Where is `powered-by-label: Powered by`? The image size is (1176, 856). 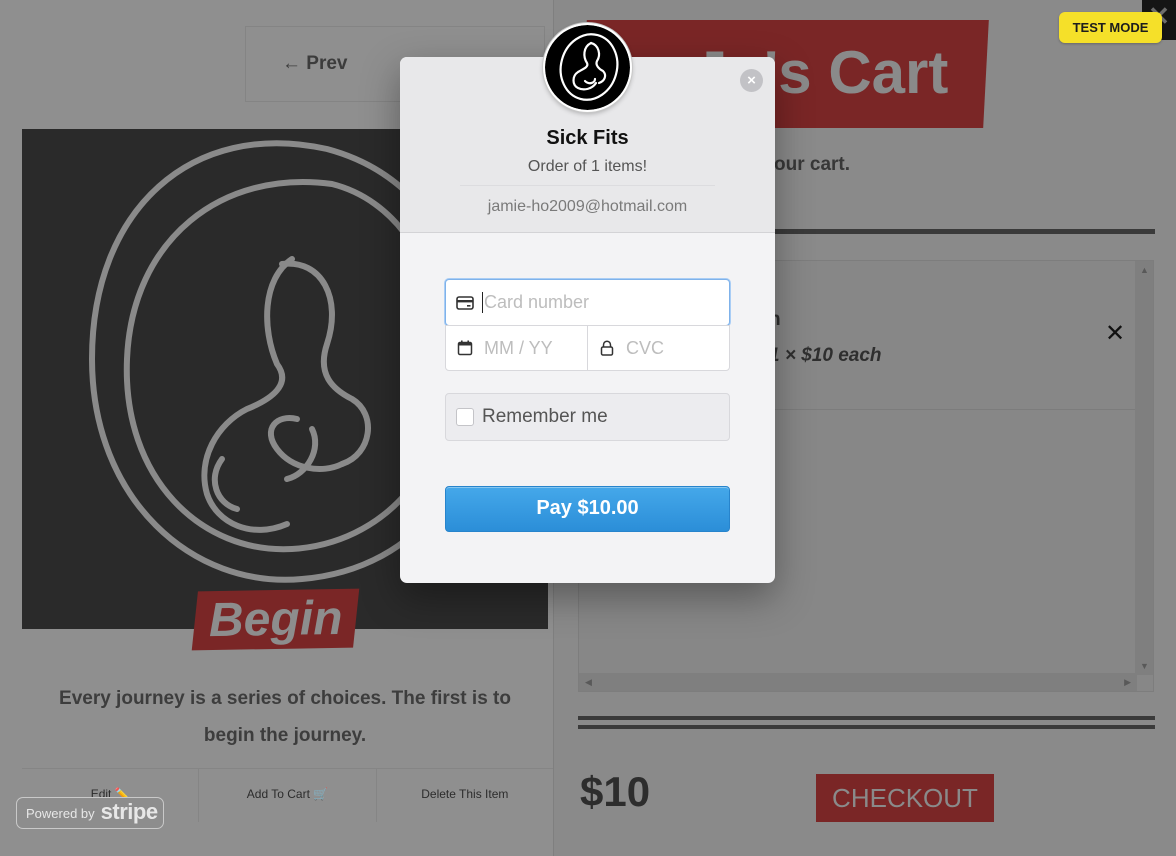
powered-by-label: Powered by is located at coordinates (60, 813).